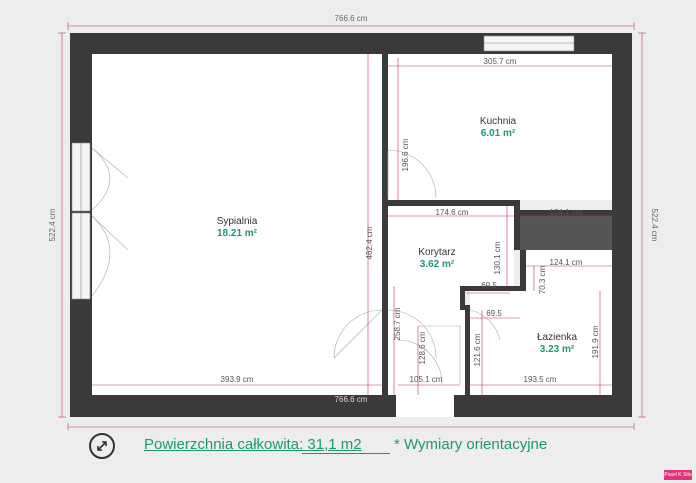 The image size is (696, 483). Describe the element at coordinates (425, 406) in the screenshot. I see `entrance-opening` at that location.